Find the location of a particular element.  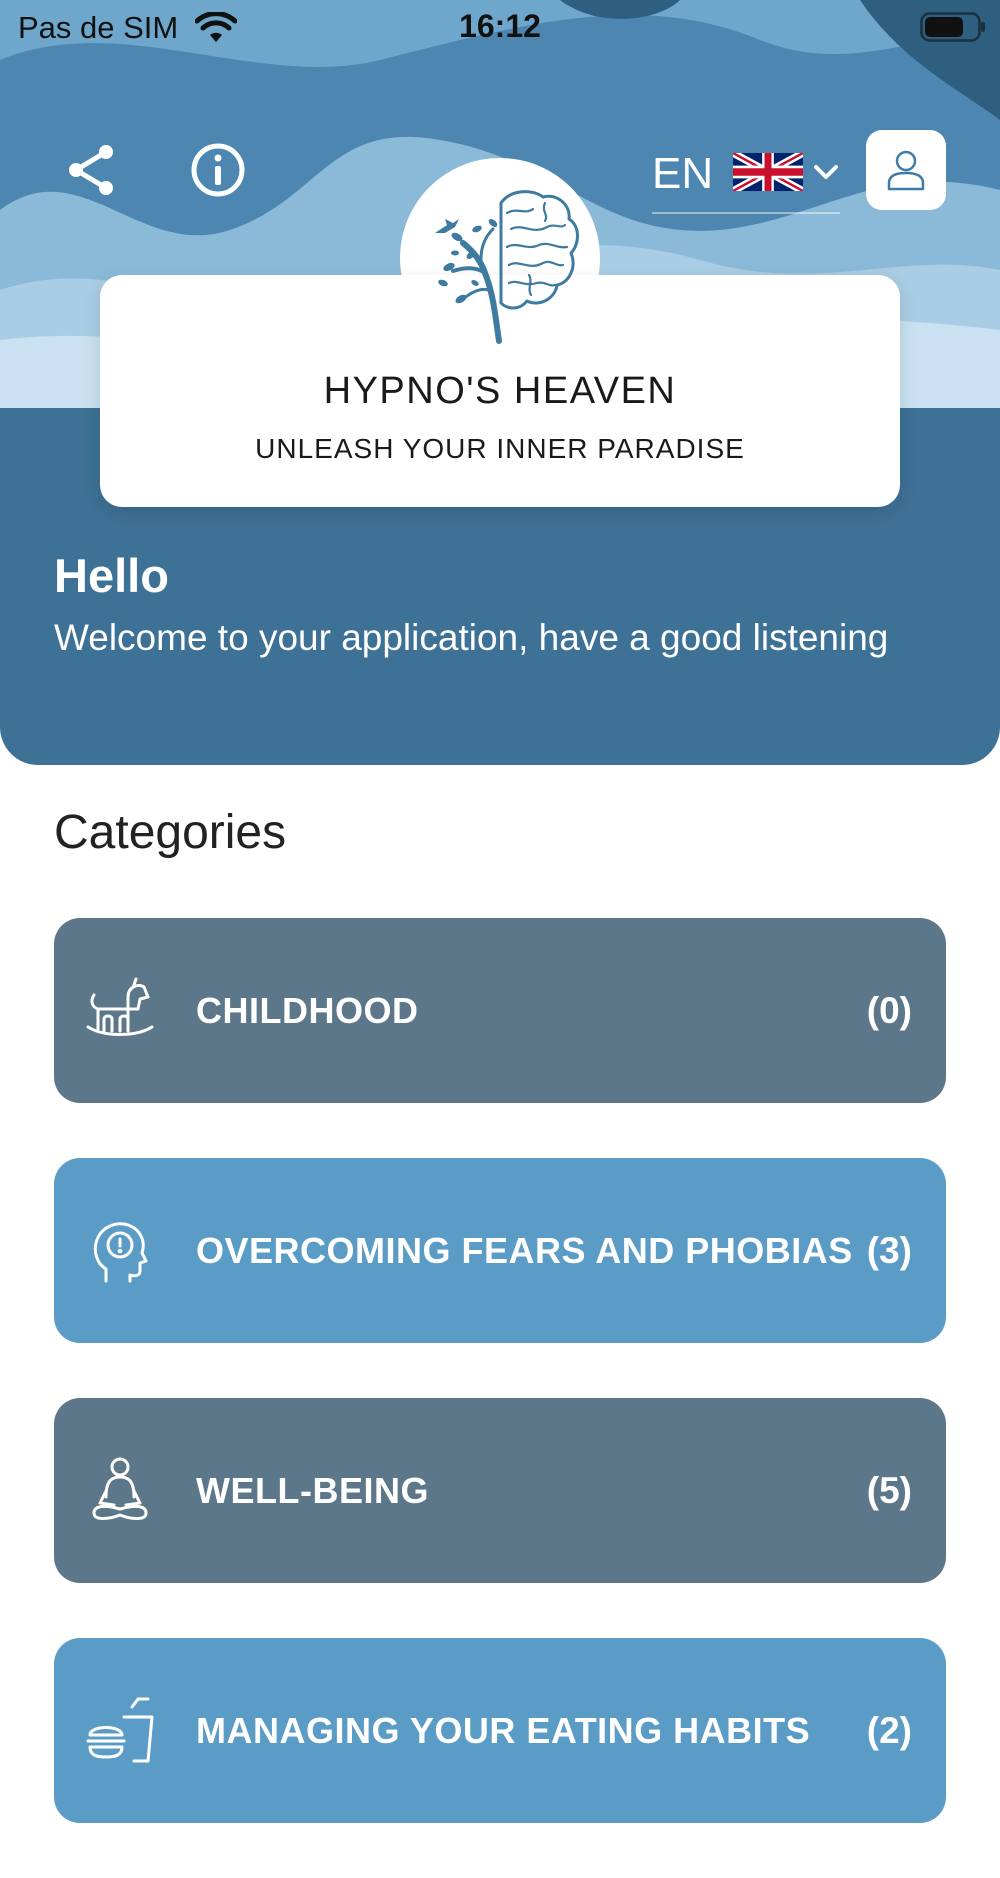

share-button is located at coordinates (92, 170).